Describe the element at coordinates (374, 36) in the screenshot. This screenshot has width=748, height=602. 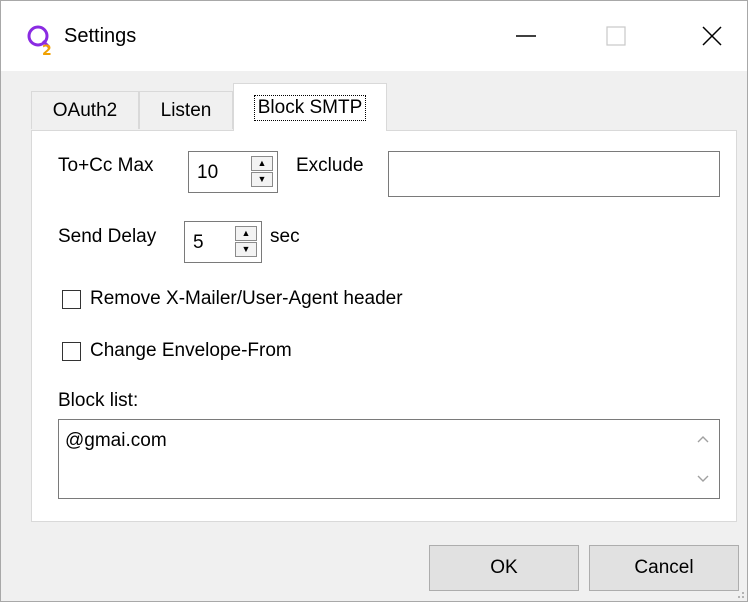
I see `title-bar: 2 Settings` at that location.